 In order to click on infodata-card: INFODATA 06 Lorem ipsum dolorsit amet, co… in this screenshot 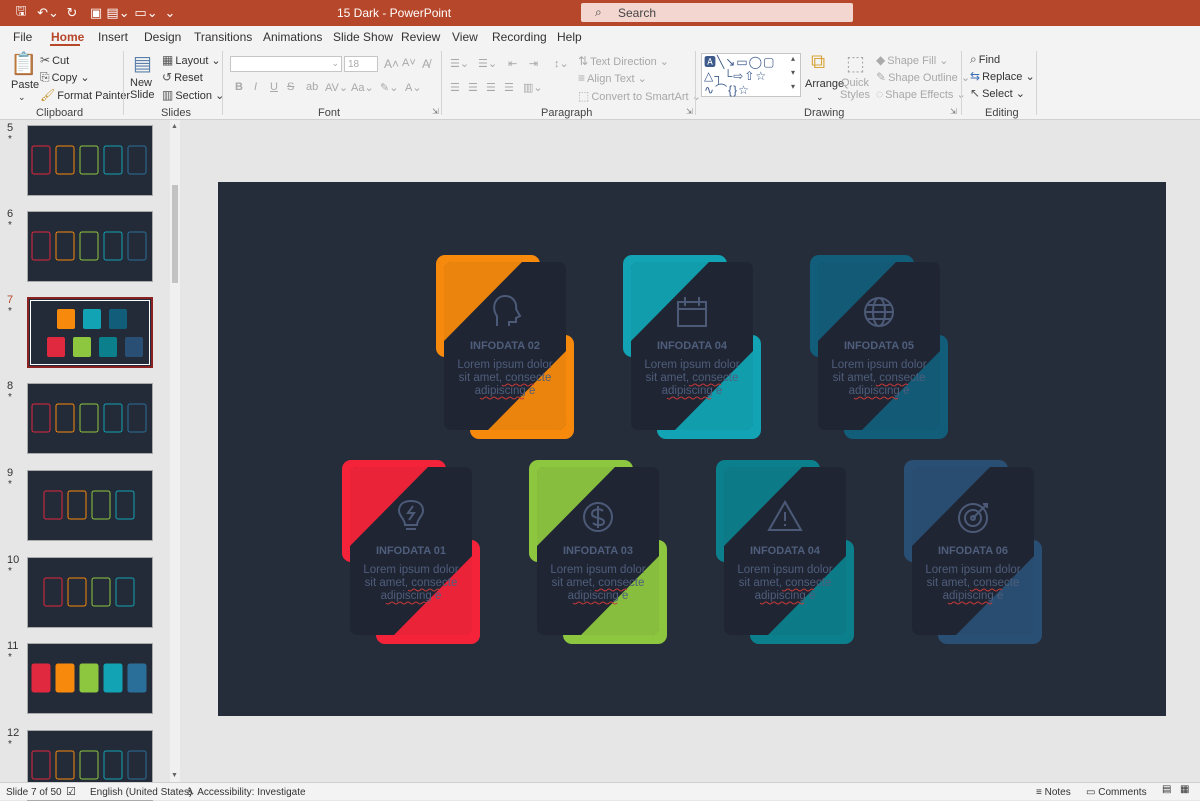, I will do `click(973, 552)`.